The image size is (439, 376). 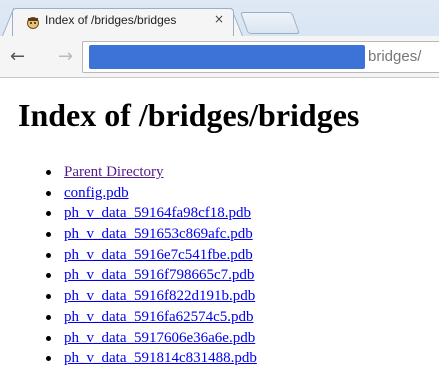 I want to click on file-link: ph_v_data_5916f798665c7.pdb, so click(x=159, y=275).